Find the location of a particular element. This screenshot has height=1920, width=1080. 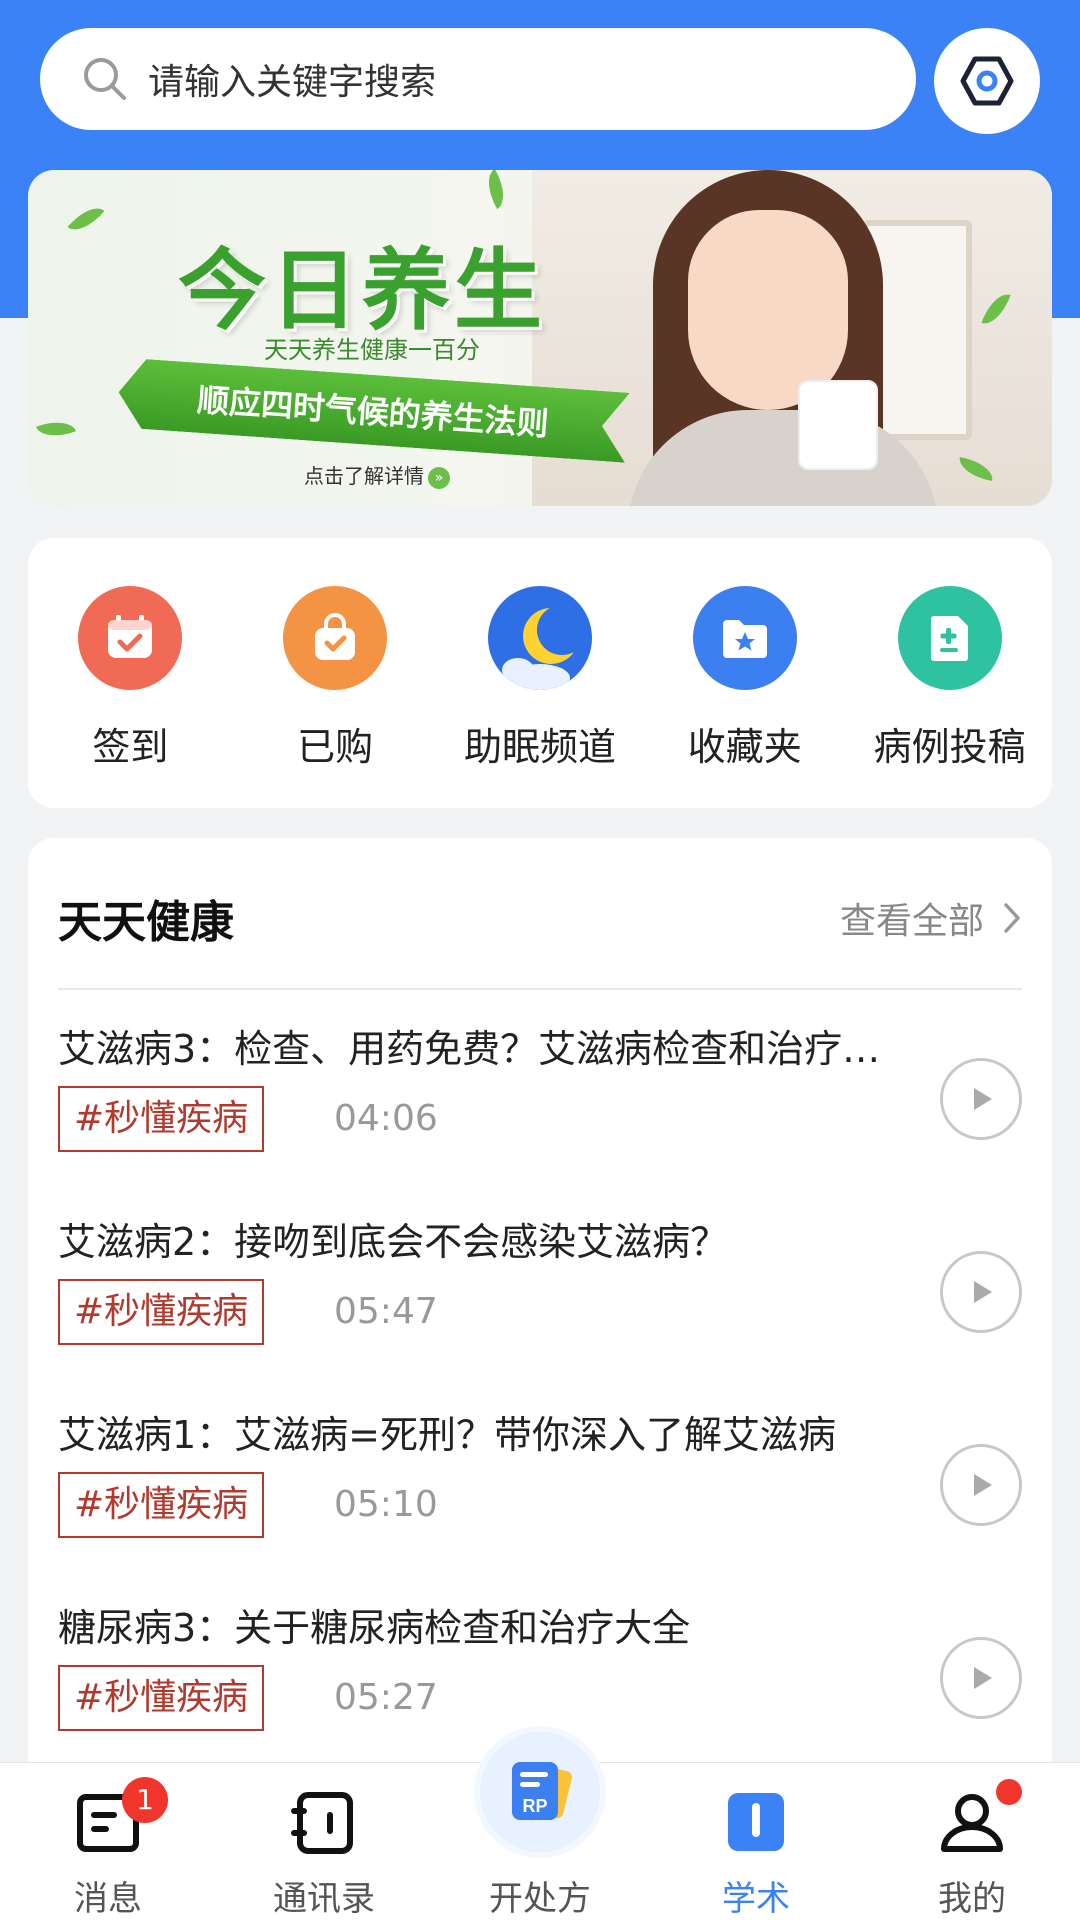

tab-contacts: 通讯录 is located at coordinates (324, 1841).